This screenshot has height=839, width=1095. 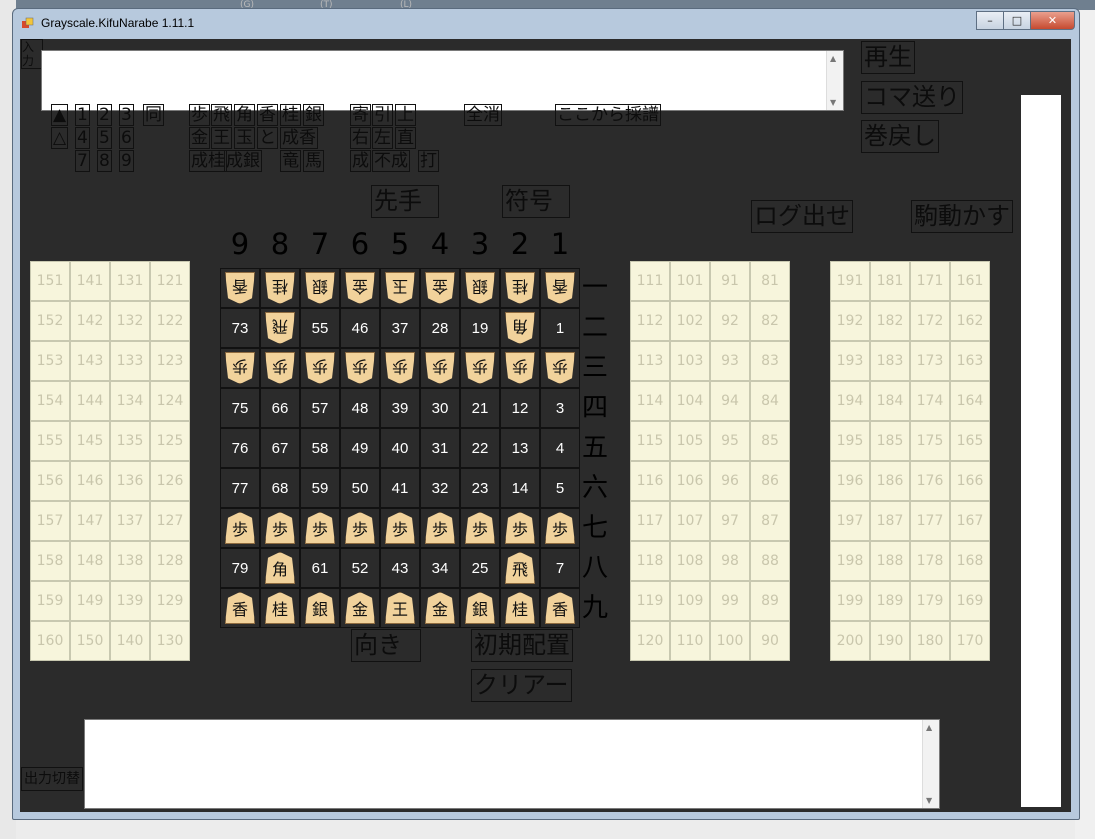 What do you see at coordinates (440, 328) in the screenshot?
I see `board-square: 28` at bounding box center [440, 328].